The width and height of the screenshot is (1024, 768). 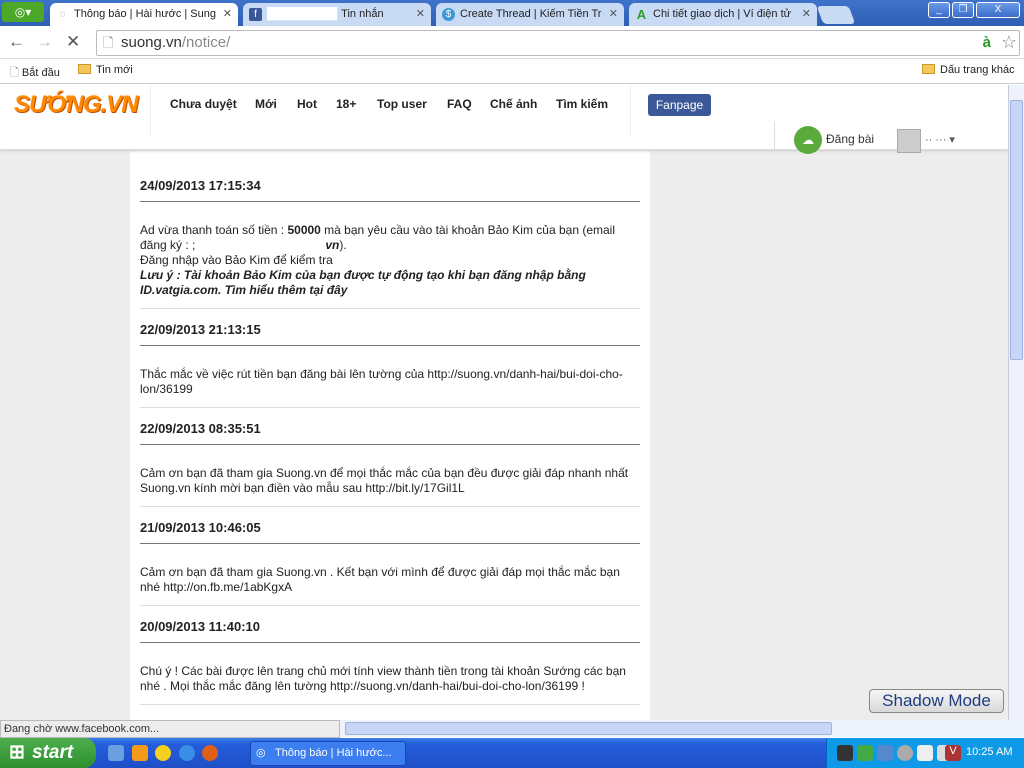 I want to click on notice-text: Đăng nhập vào Bảo Kim để kiểm tra, so click(x=236, y=260).